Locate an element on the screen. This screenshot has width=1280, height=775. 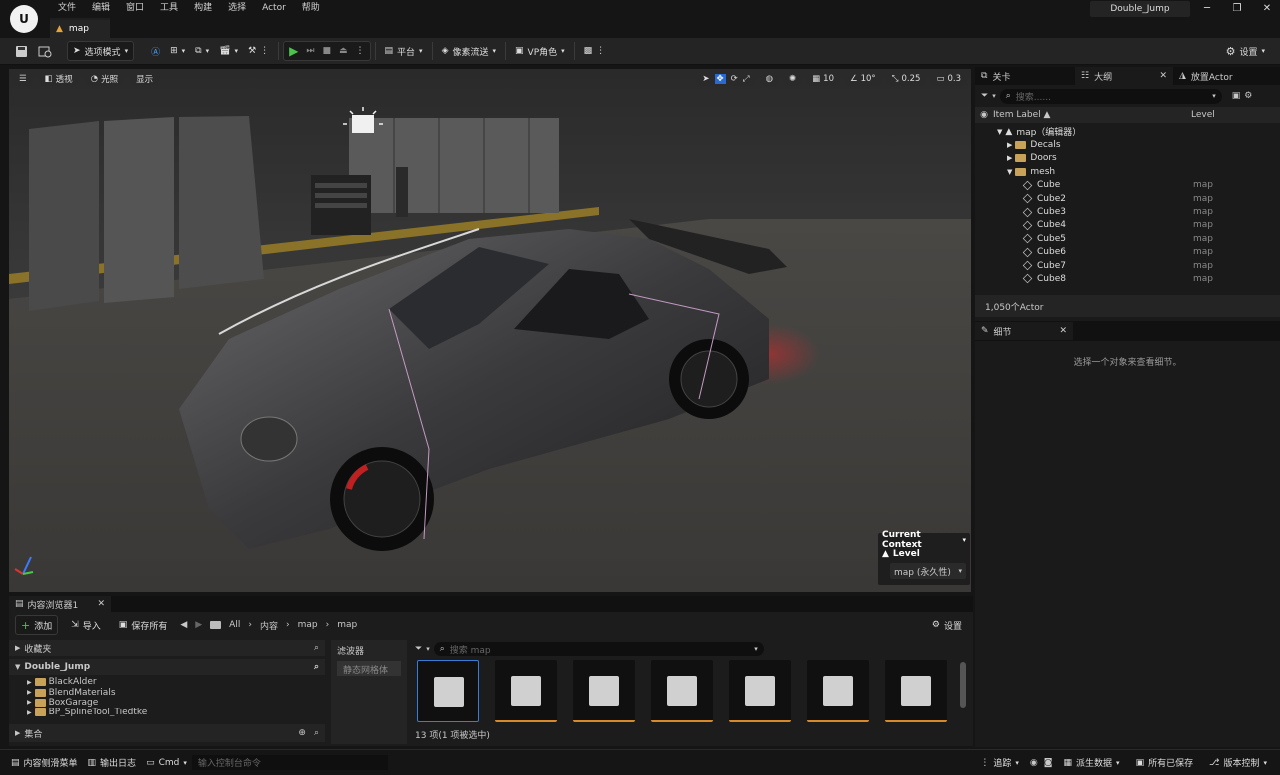
save-all-button: ▣ 保存所有 is located at coordinates (143, 625).